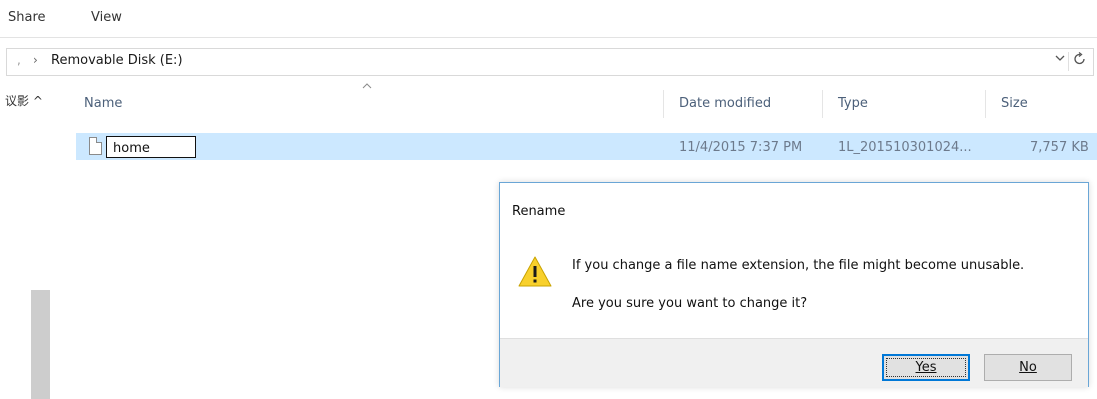 The image size is (1097, 399). I want to click on column-header-name: Name, so click(103, 103).